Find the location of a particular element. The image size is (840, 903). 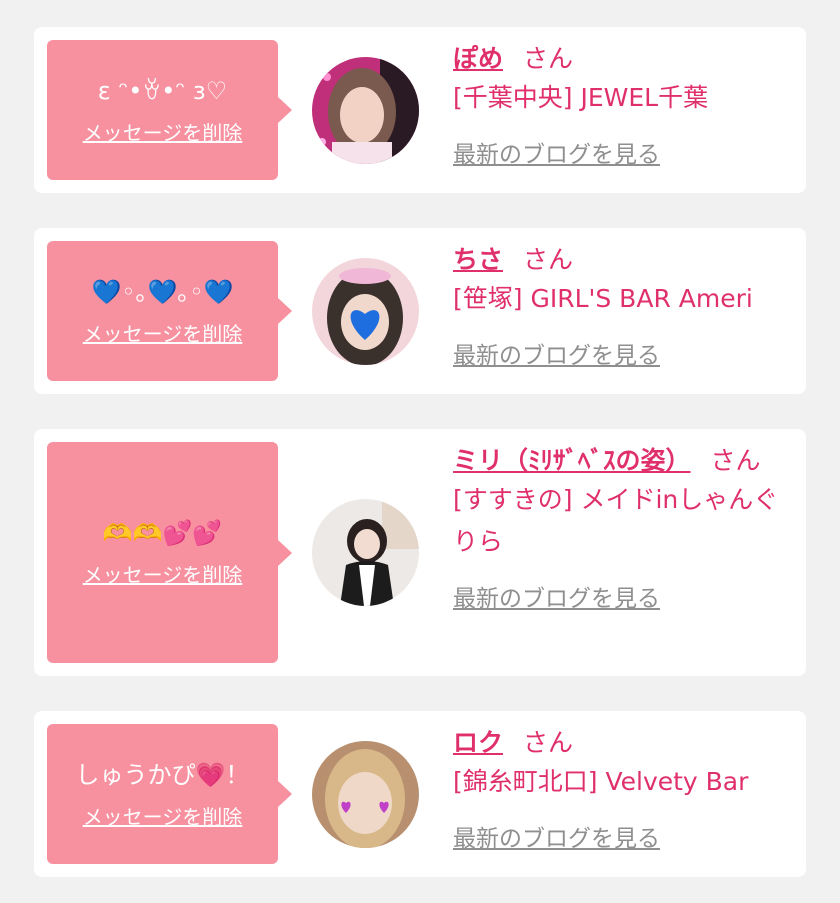

sender-name-link: ミリ（ﾐﾘｻﾞﾍﾞｽの姿） is located at coordinates (572, 460).